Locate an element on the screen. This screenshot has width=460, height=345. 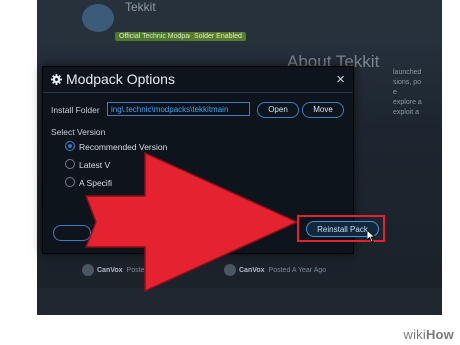
wikihow-watermark: wikiHow is located at coordinates (428, 334).